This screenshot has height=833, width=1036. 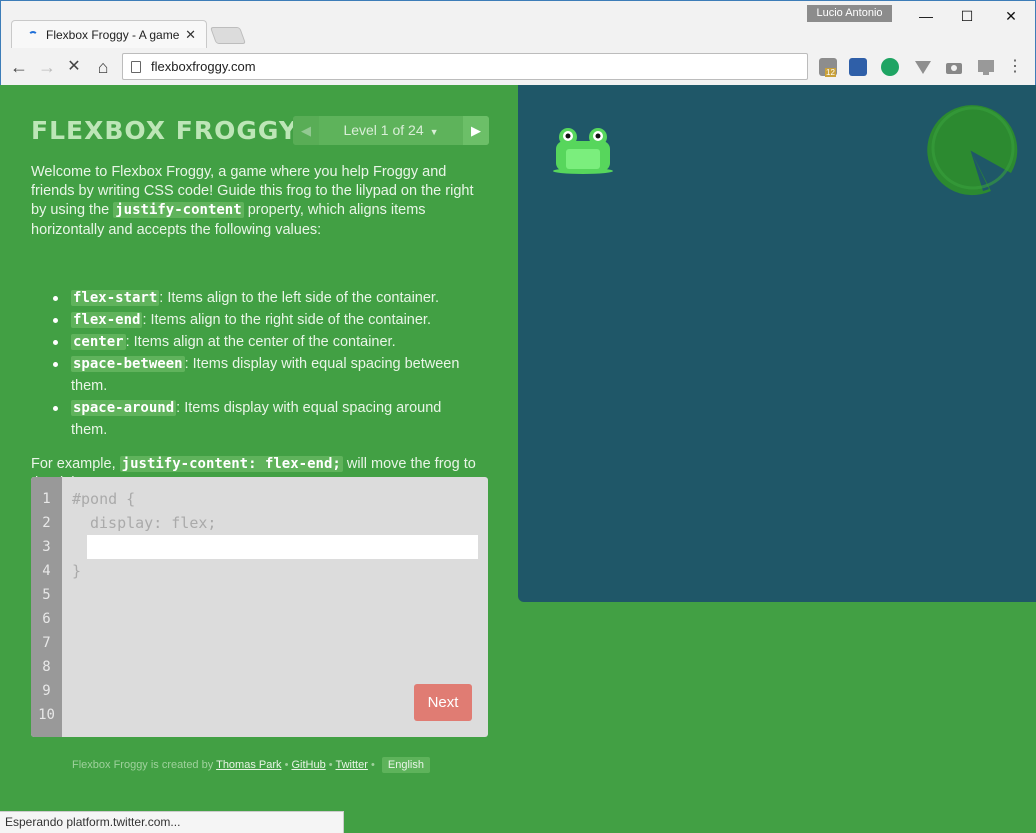 I want to click on line-number: 5, so click(x=46, y=595).